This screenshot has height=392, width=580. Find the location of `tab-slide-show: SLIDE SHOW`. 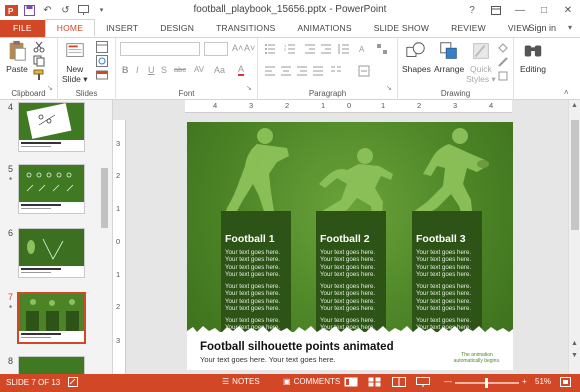

tab-slide-show: SLIDE SHOW is located at coordinates (401, 28).